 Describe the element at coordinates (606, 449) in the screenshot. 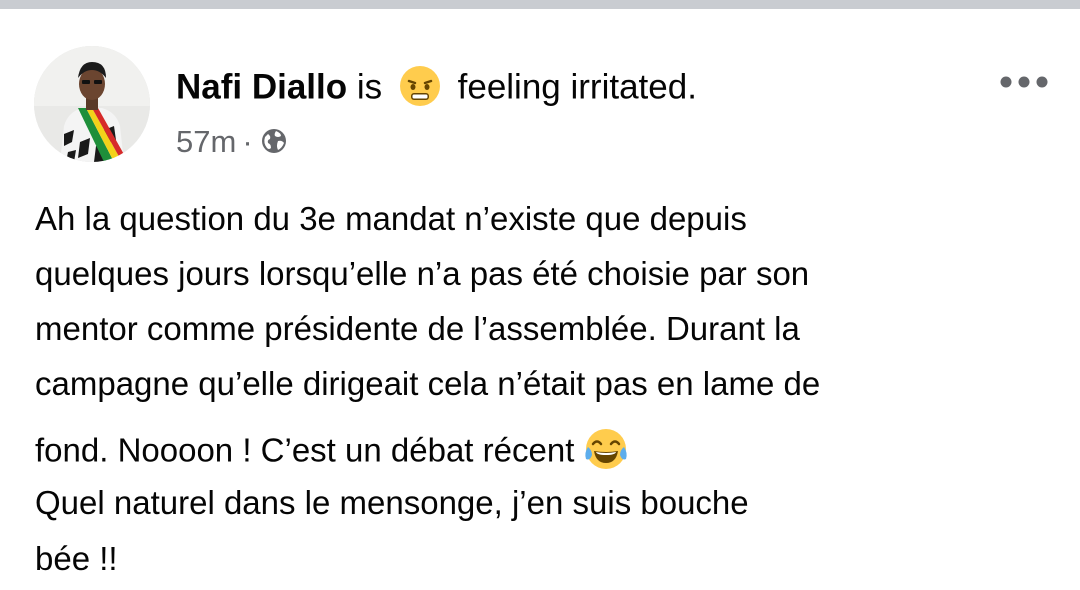

I see `tears-of-joy-emoji-icon` at that location.